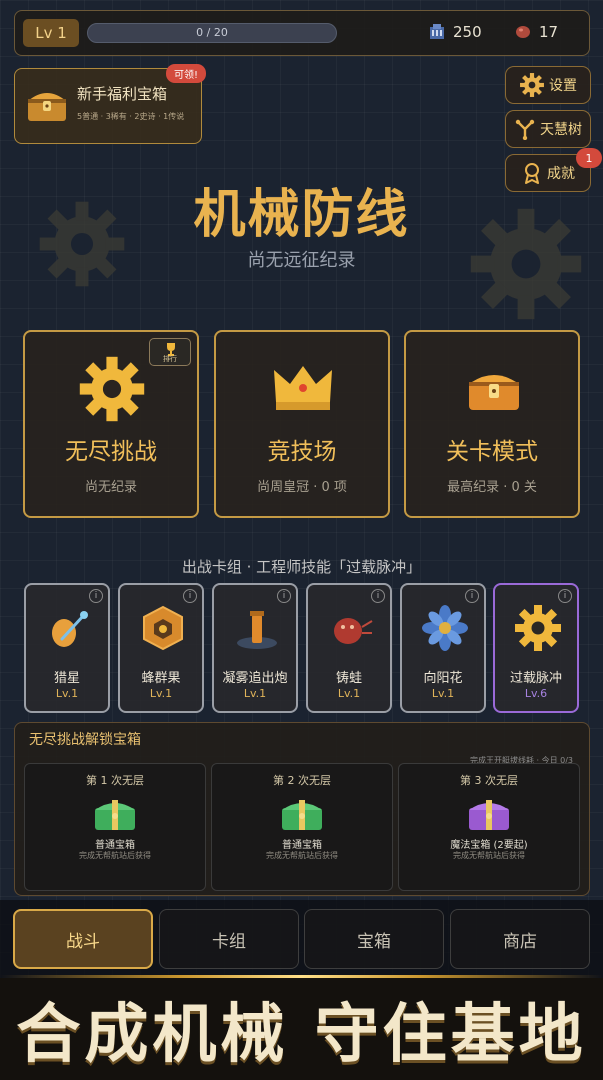  What do you see at coordinates (489, 815) in the screenshot?
I see `purple-chest-icon` at bounding box center [489, 815].